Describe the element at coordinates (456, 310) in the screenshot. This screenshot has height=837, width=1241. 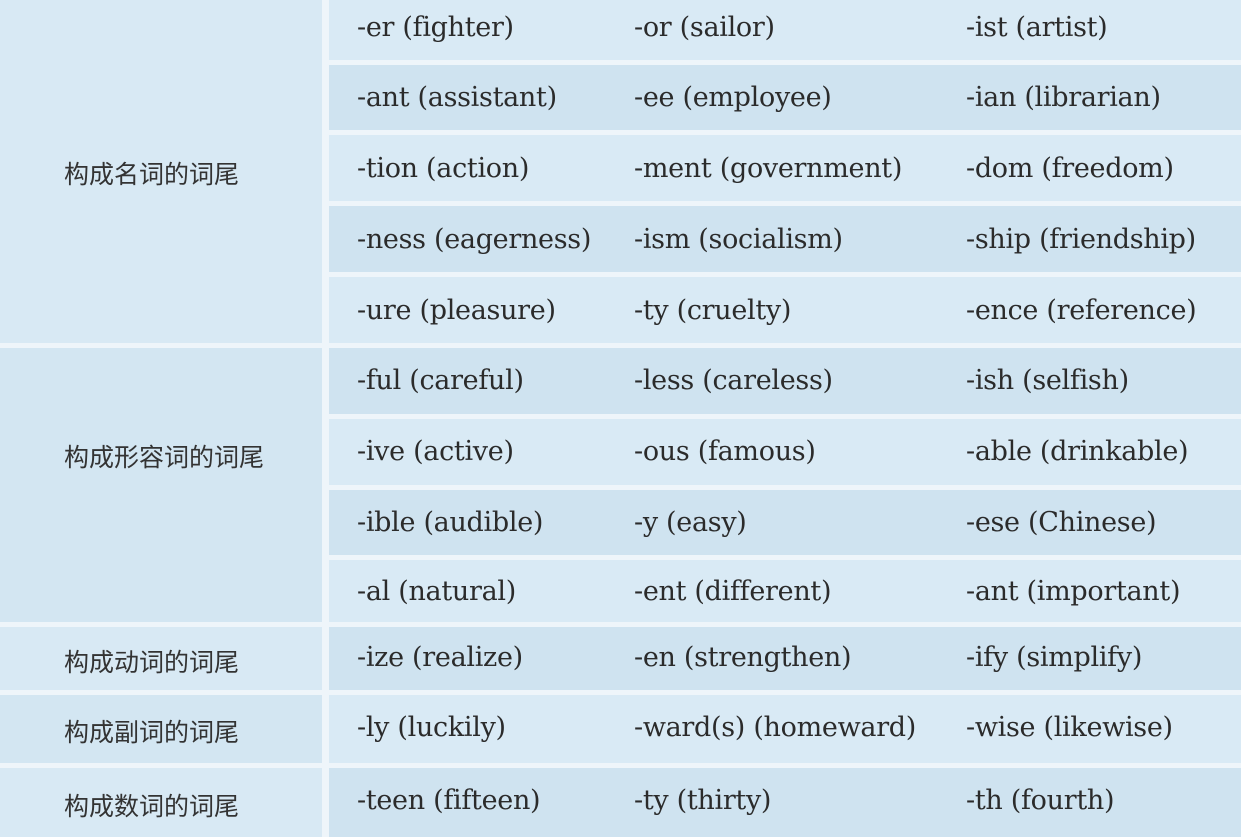
I see `suffix-cell: -ure (pleasure)` at that location.